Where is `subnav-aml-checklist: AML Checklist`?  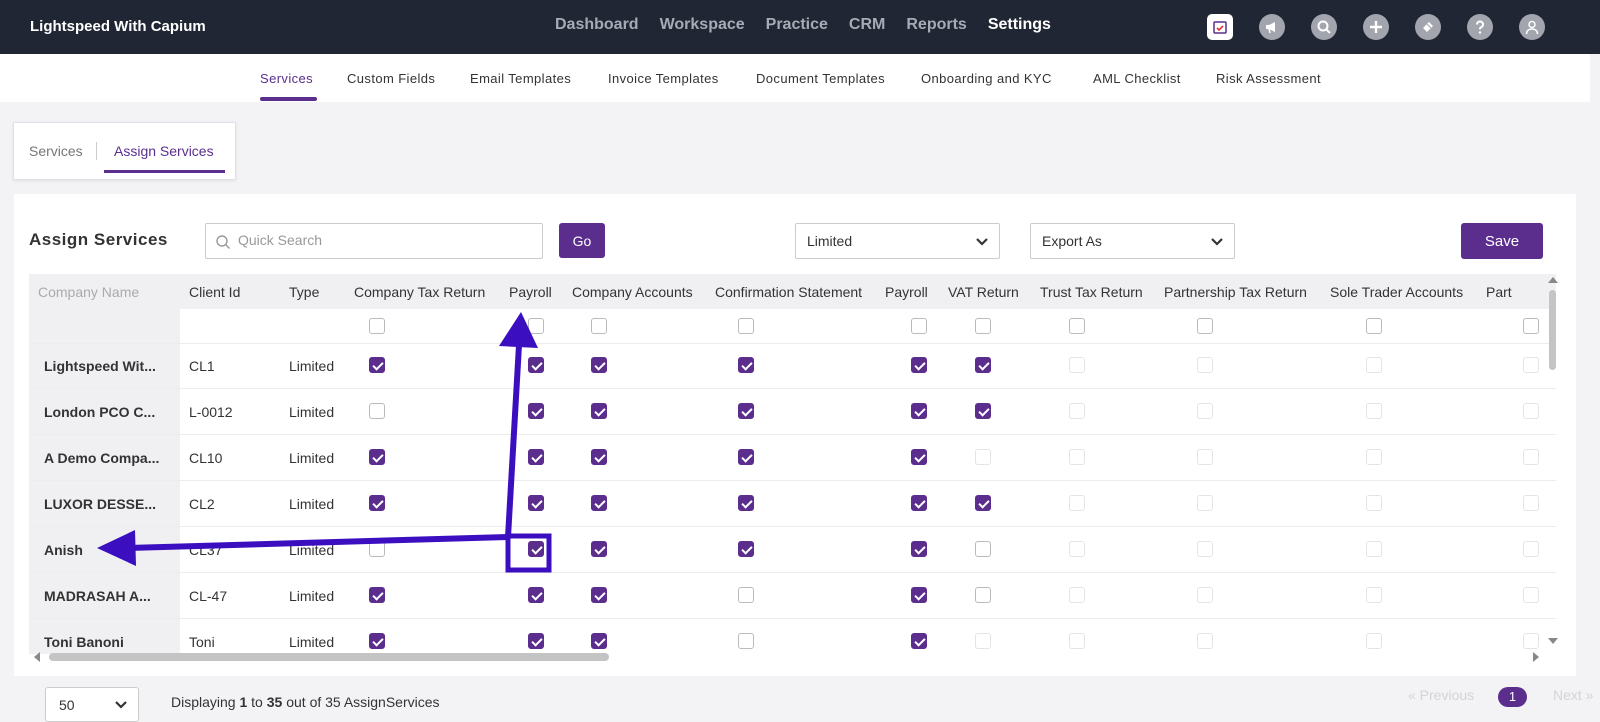 subnav-aml-checklist: AML Checklist is located at coordinates (1137, 78).